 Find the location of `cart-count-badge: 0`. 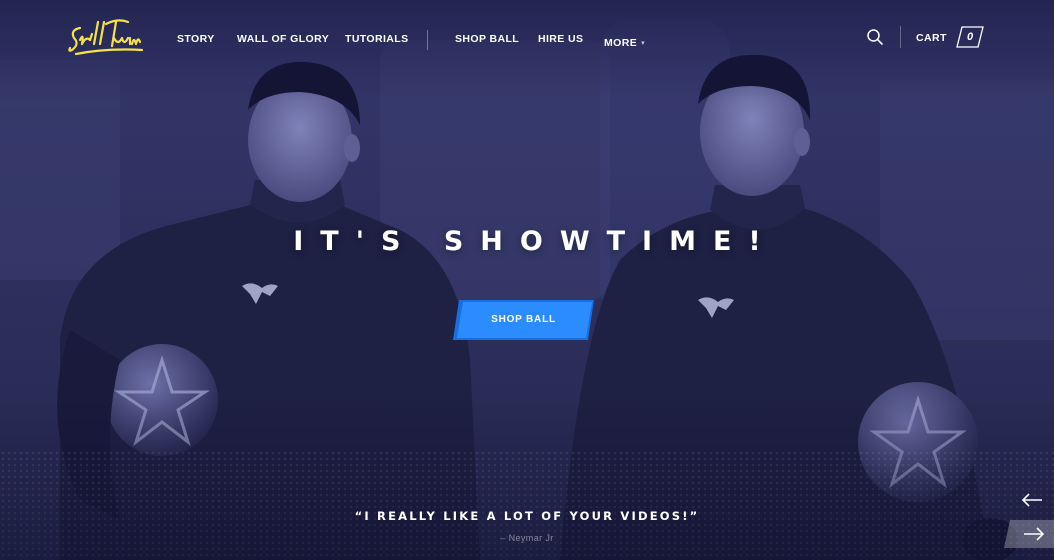

cart-count-badge: 0 is located at coordinates (970, 37).